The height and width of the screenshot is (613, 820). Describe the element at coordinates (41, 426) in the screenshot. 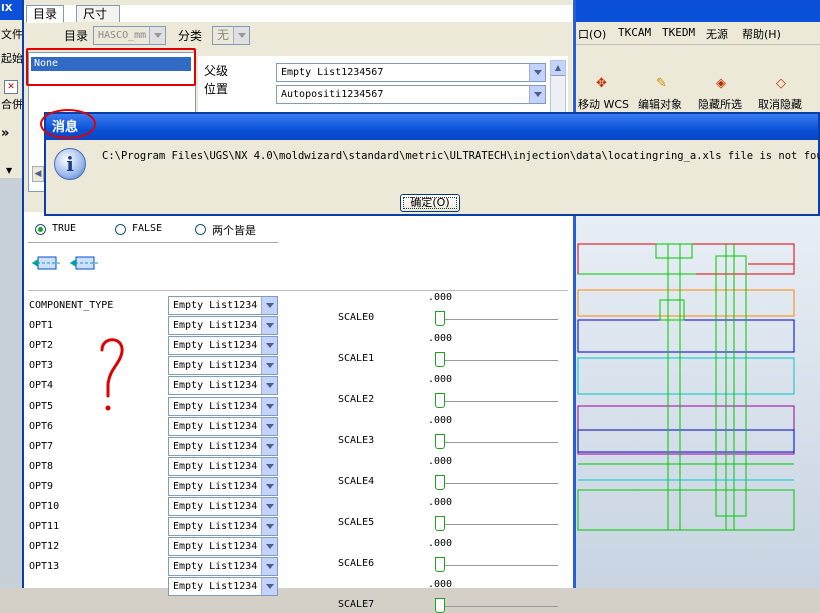

I see `row-label: OPT6` at that location.